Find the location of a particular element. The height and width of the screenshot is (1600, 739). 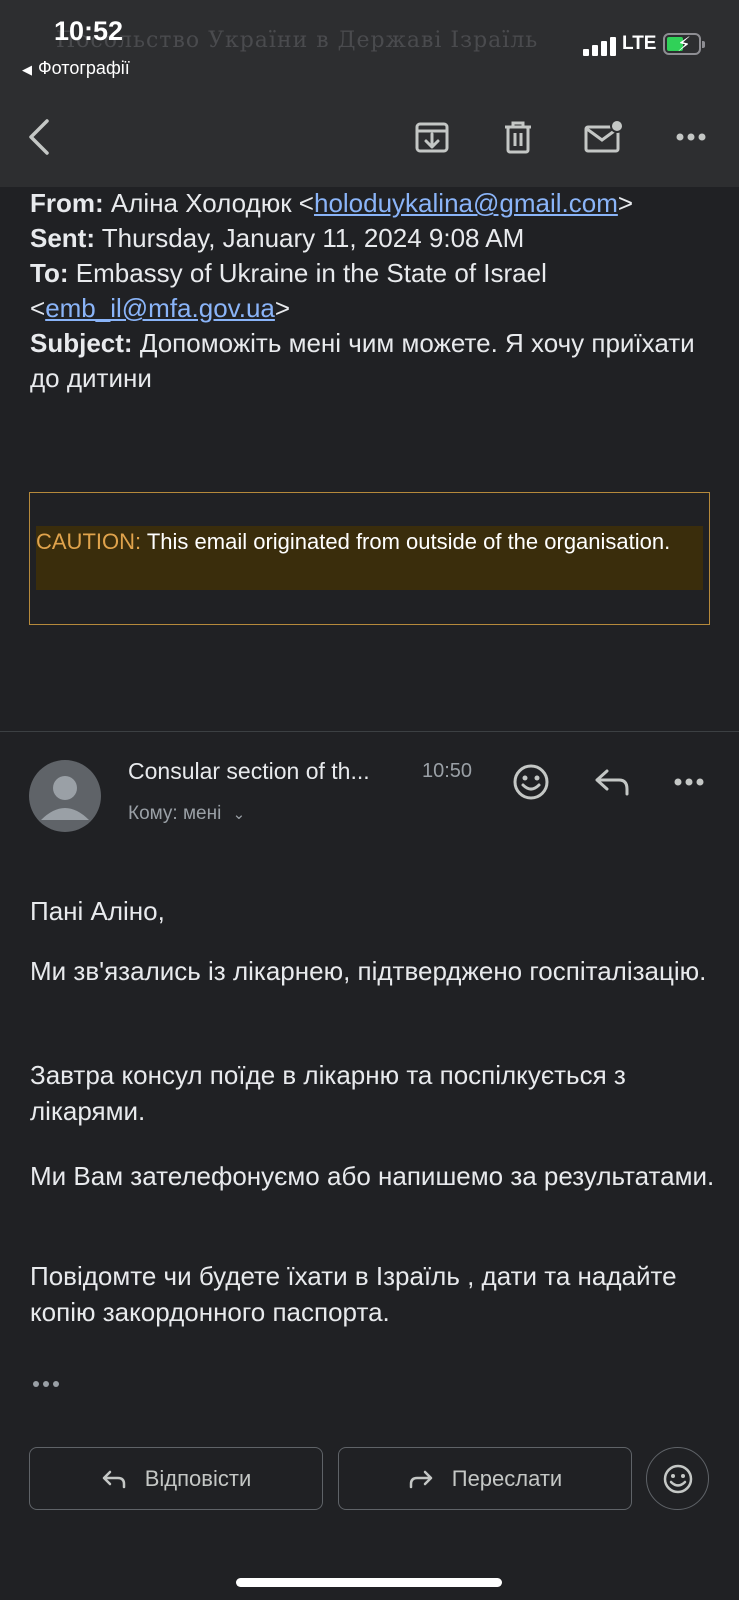

to-email-link: emb_il@mfa.gov.ua is located at coordinates (160, 308).